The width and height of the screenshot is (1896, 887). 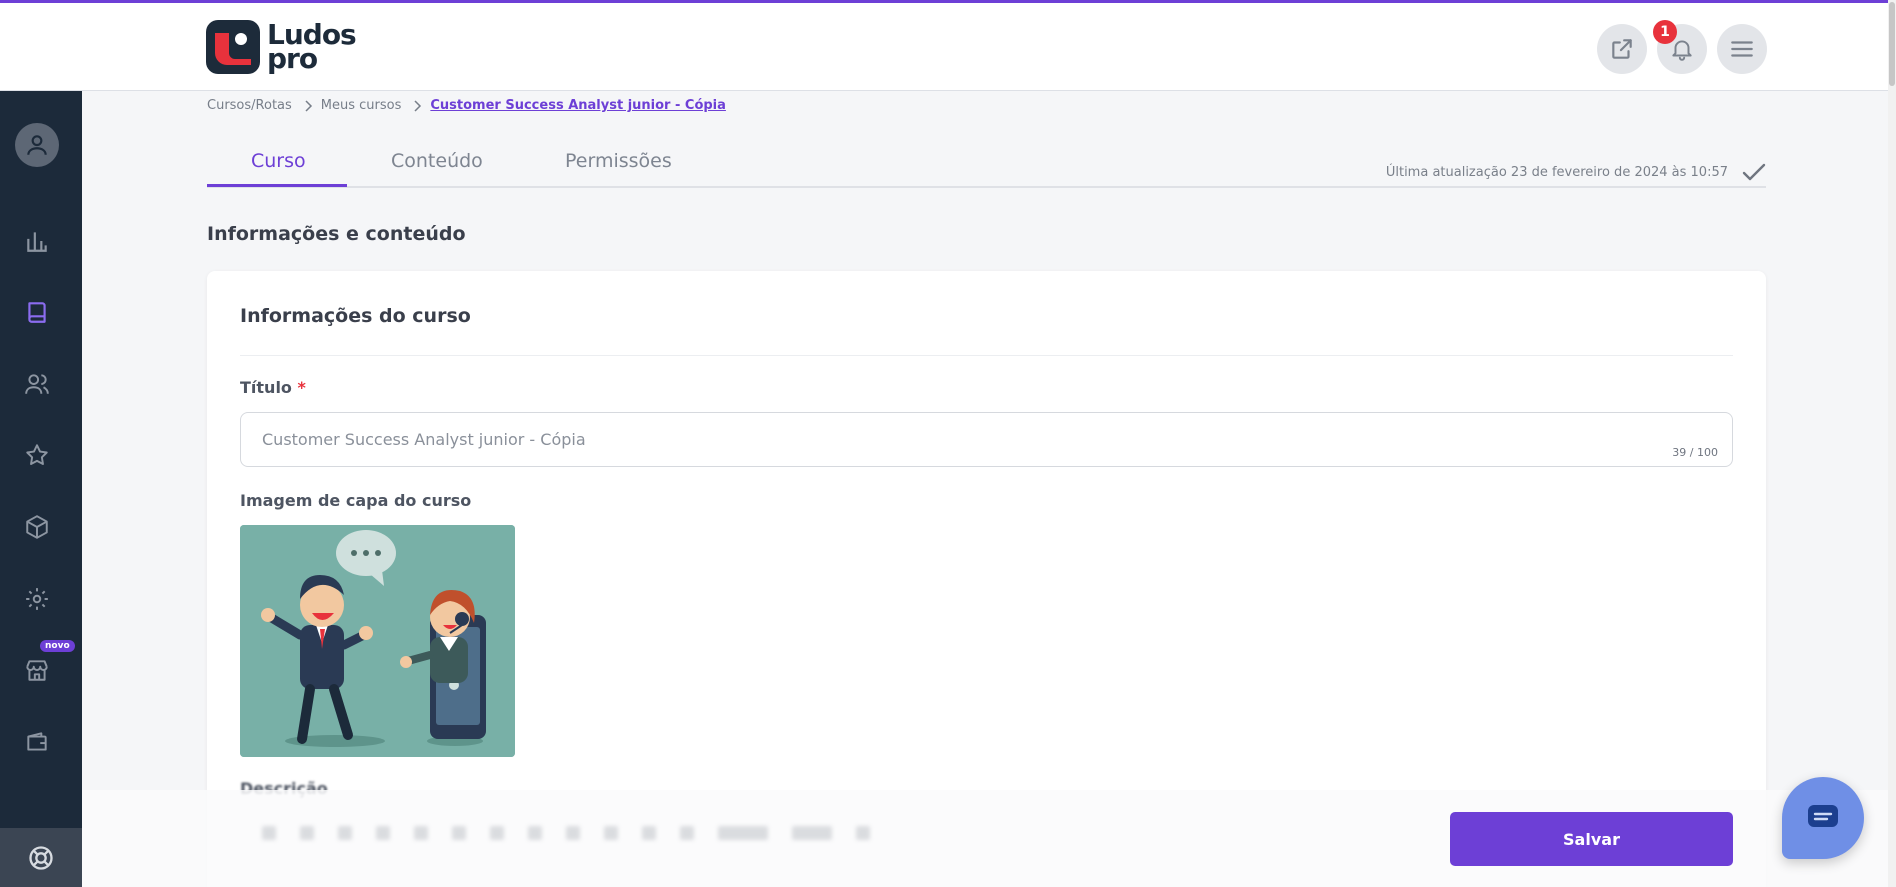 I want to click on star-icon, so click(x=37, y=454).